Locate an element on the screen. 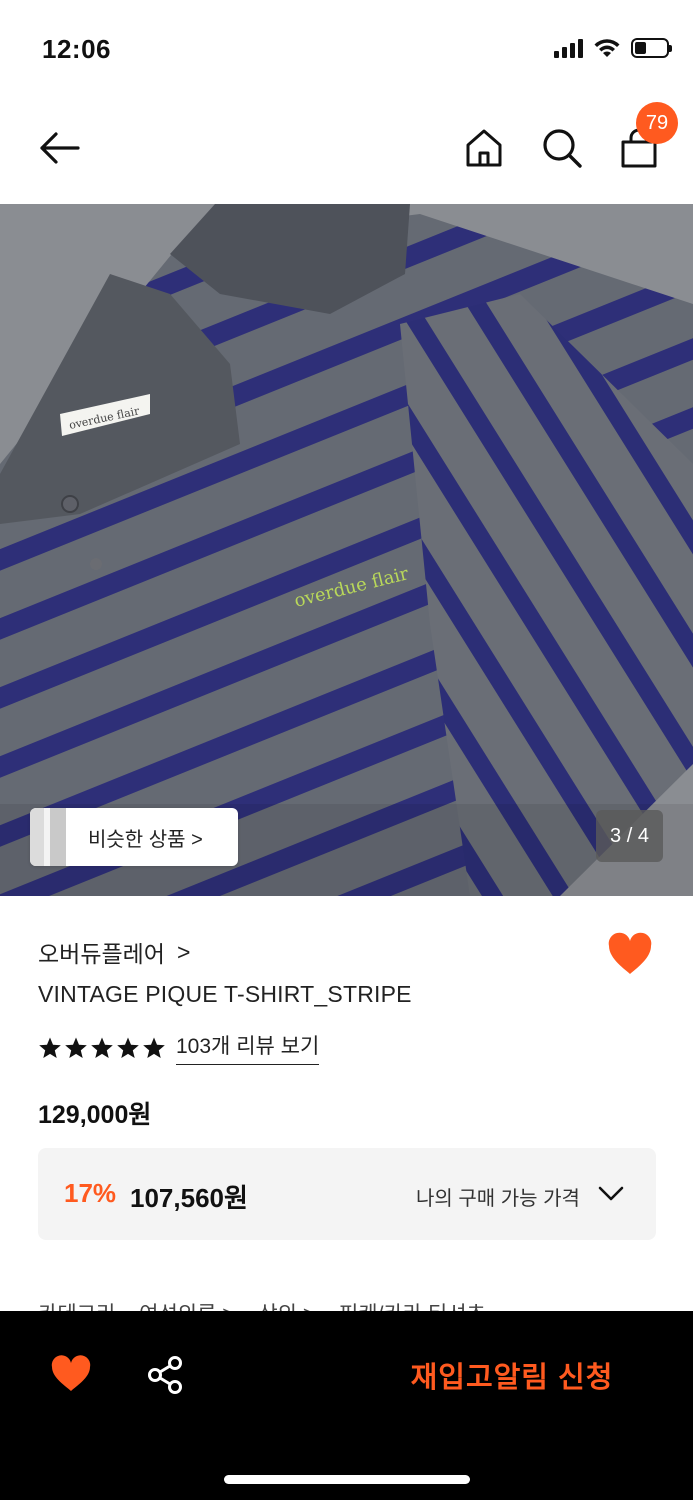 The image size is (693, 1500). home-icon is located at coordinates (484, 148).